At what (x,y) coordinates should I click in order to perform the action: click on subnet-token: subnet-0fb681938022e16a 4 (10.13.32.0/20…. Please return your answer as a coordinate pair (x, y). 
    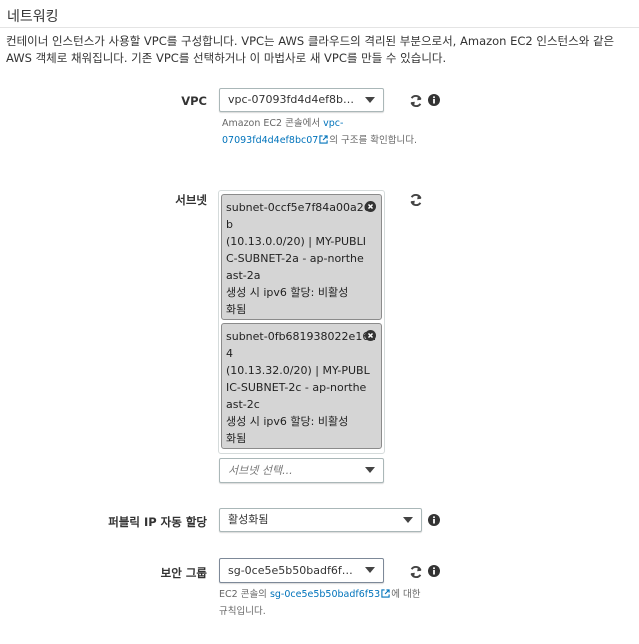
    Looking at the image, I should click on (301, 386).